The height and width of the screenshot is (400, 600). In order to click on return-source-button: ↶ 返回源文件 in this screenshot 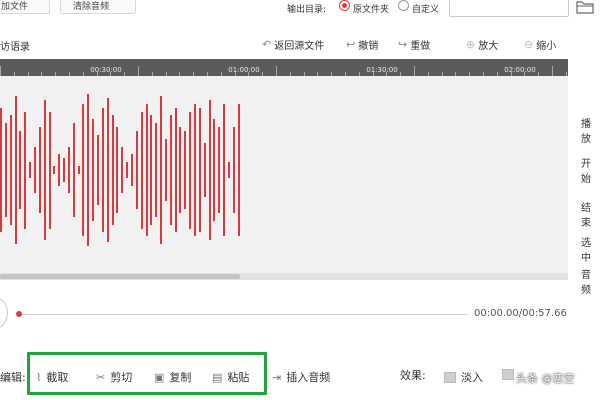, I will do `click(293, 44)`.